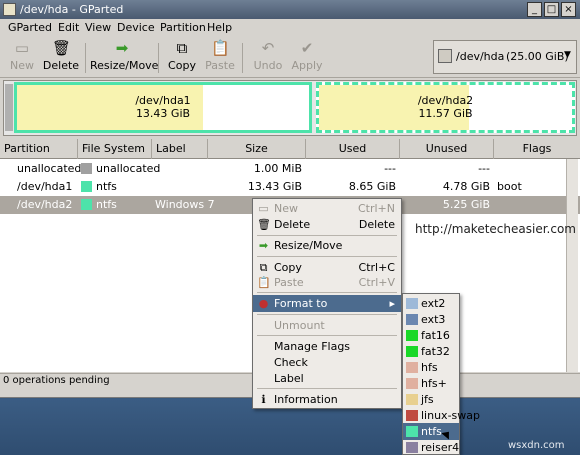 This screenshot has width=580, height=455. What do you see at coordinates (431, 399) in the screenshot?
I see `format-option-jfs: jfs` at bounding box center [431, 399].